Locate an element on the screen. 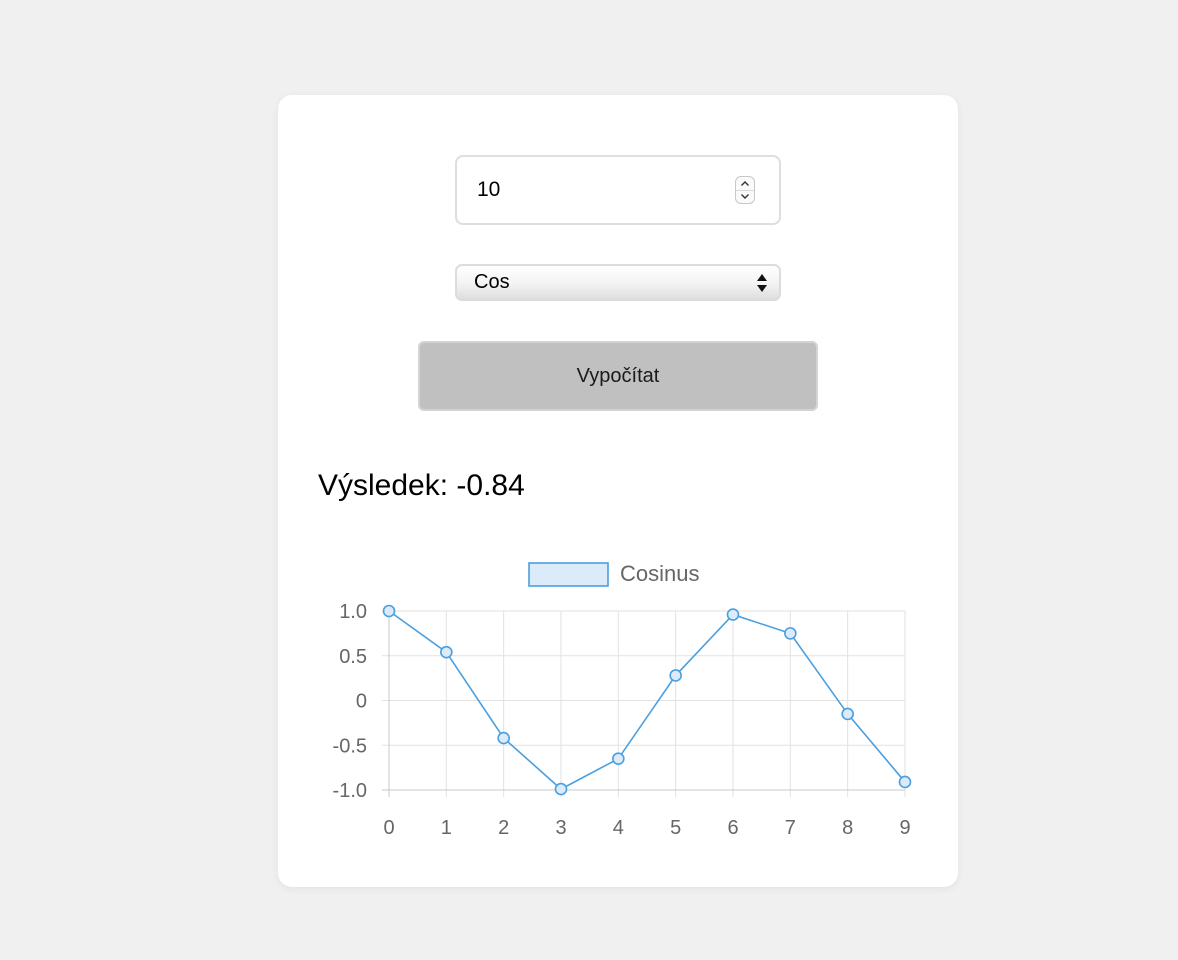 The height and width of the screenshot is (960, 1178). legend-swatch is located at coordinates (568, 574).